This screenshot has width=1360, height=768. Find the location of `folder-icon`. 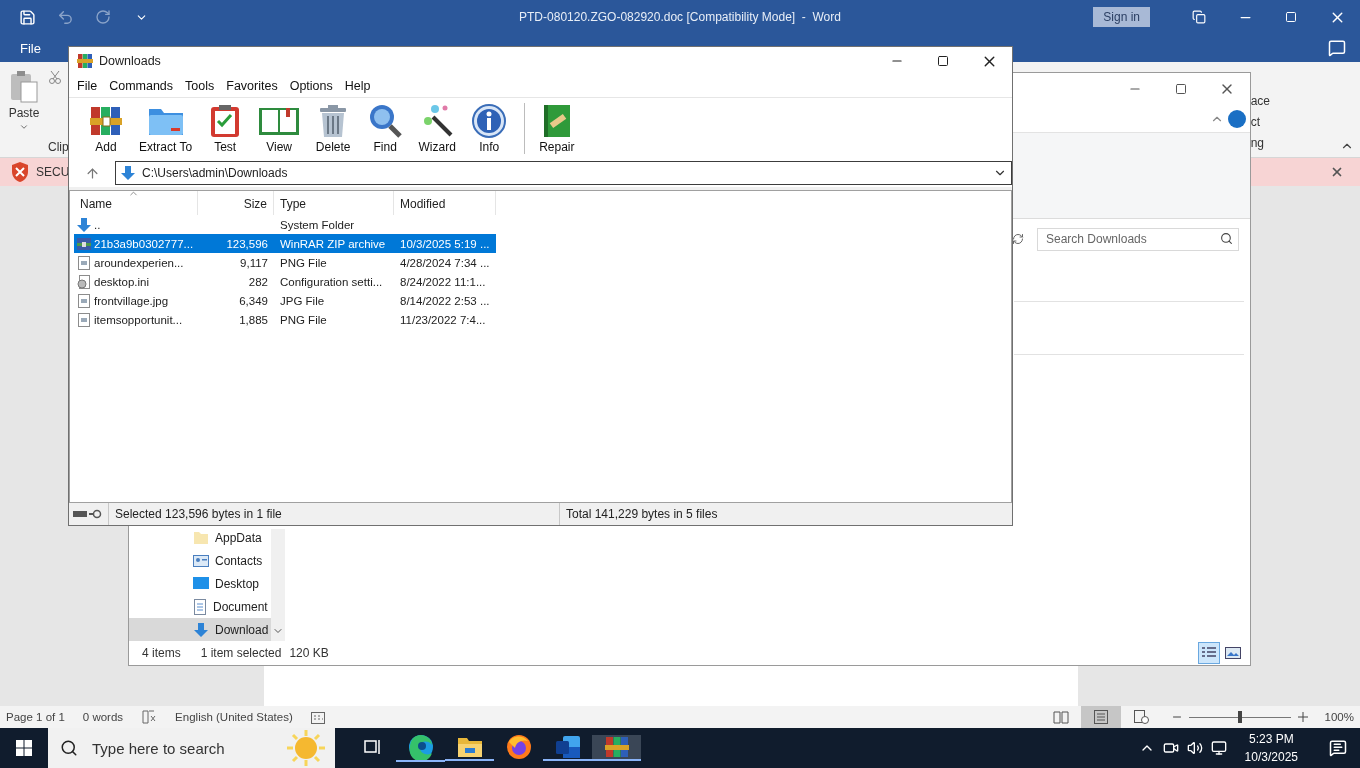

folder-icon is located at coordinates (201, 537).